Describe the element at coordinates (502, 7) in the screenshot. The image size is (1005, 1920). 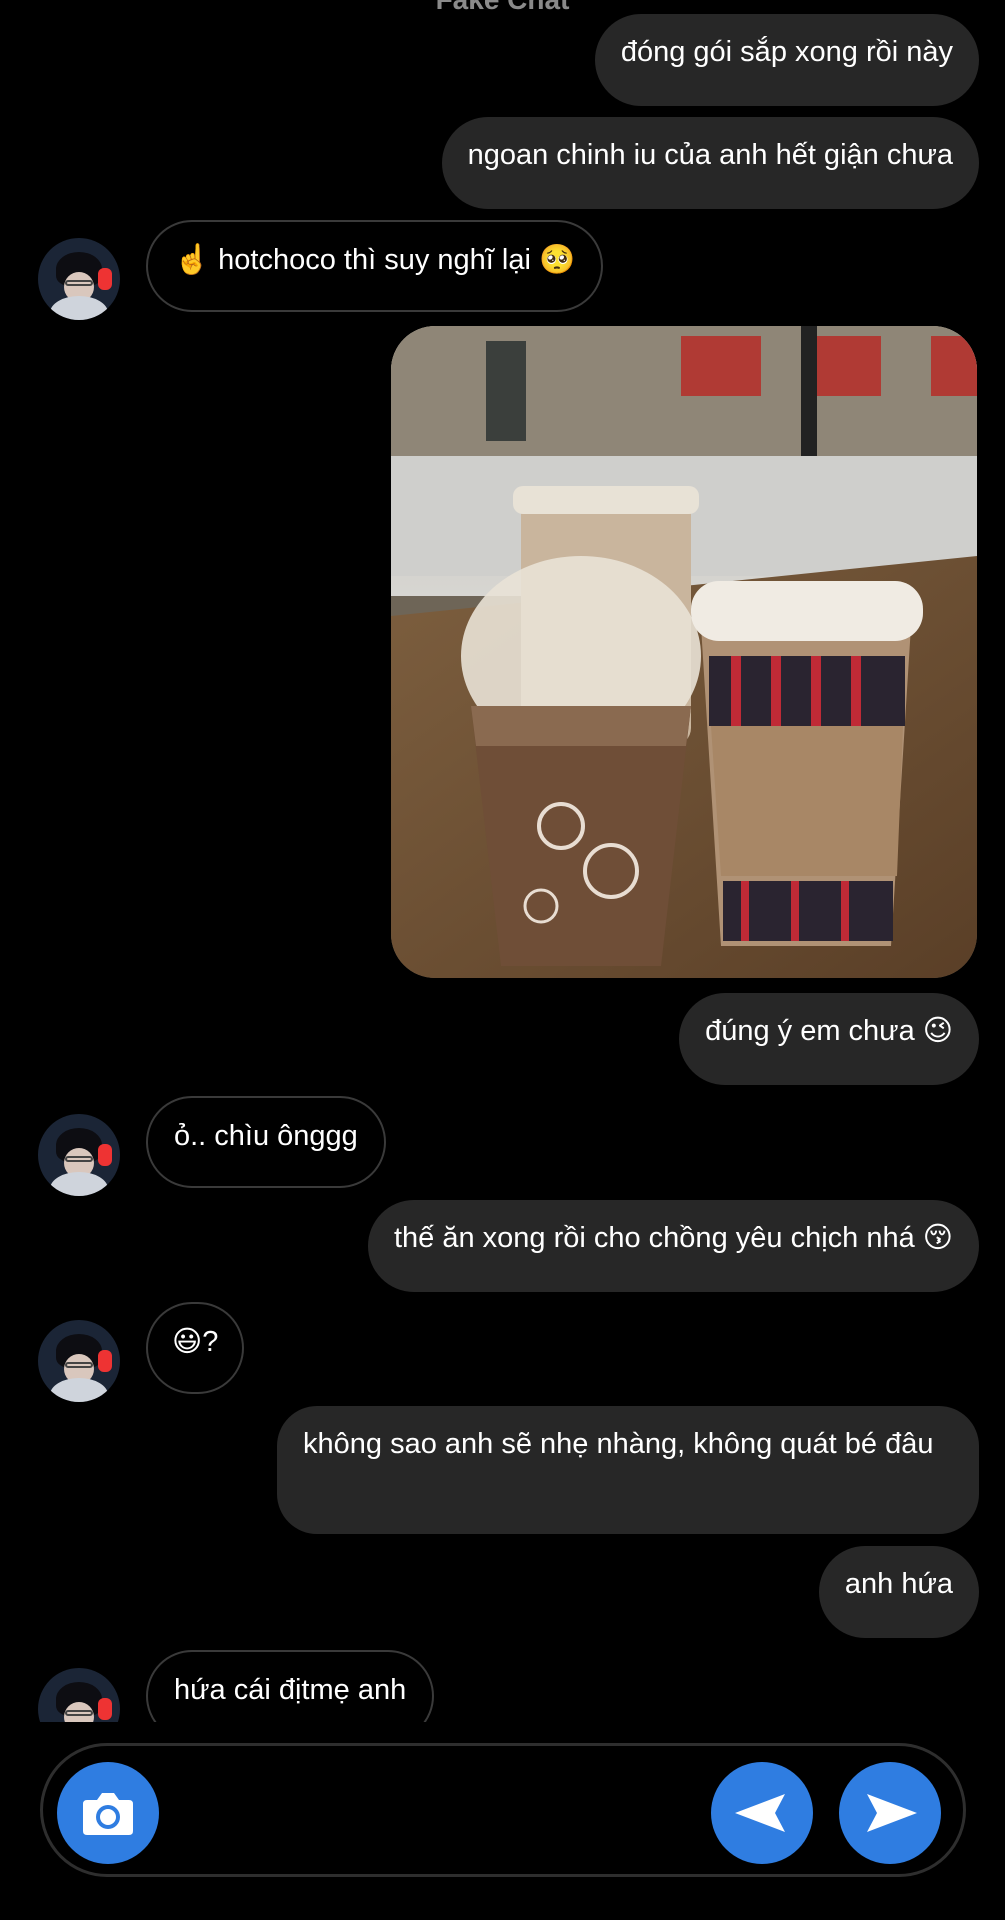
I see `chat-title: Fake Chat` at that location.